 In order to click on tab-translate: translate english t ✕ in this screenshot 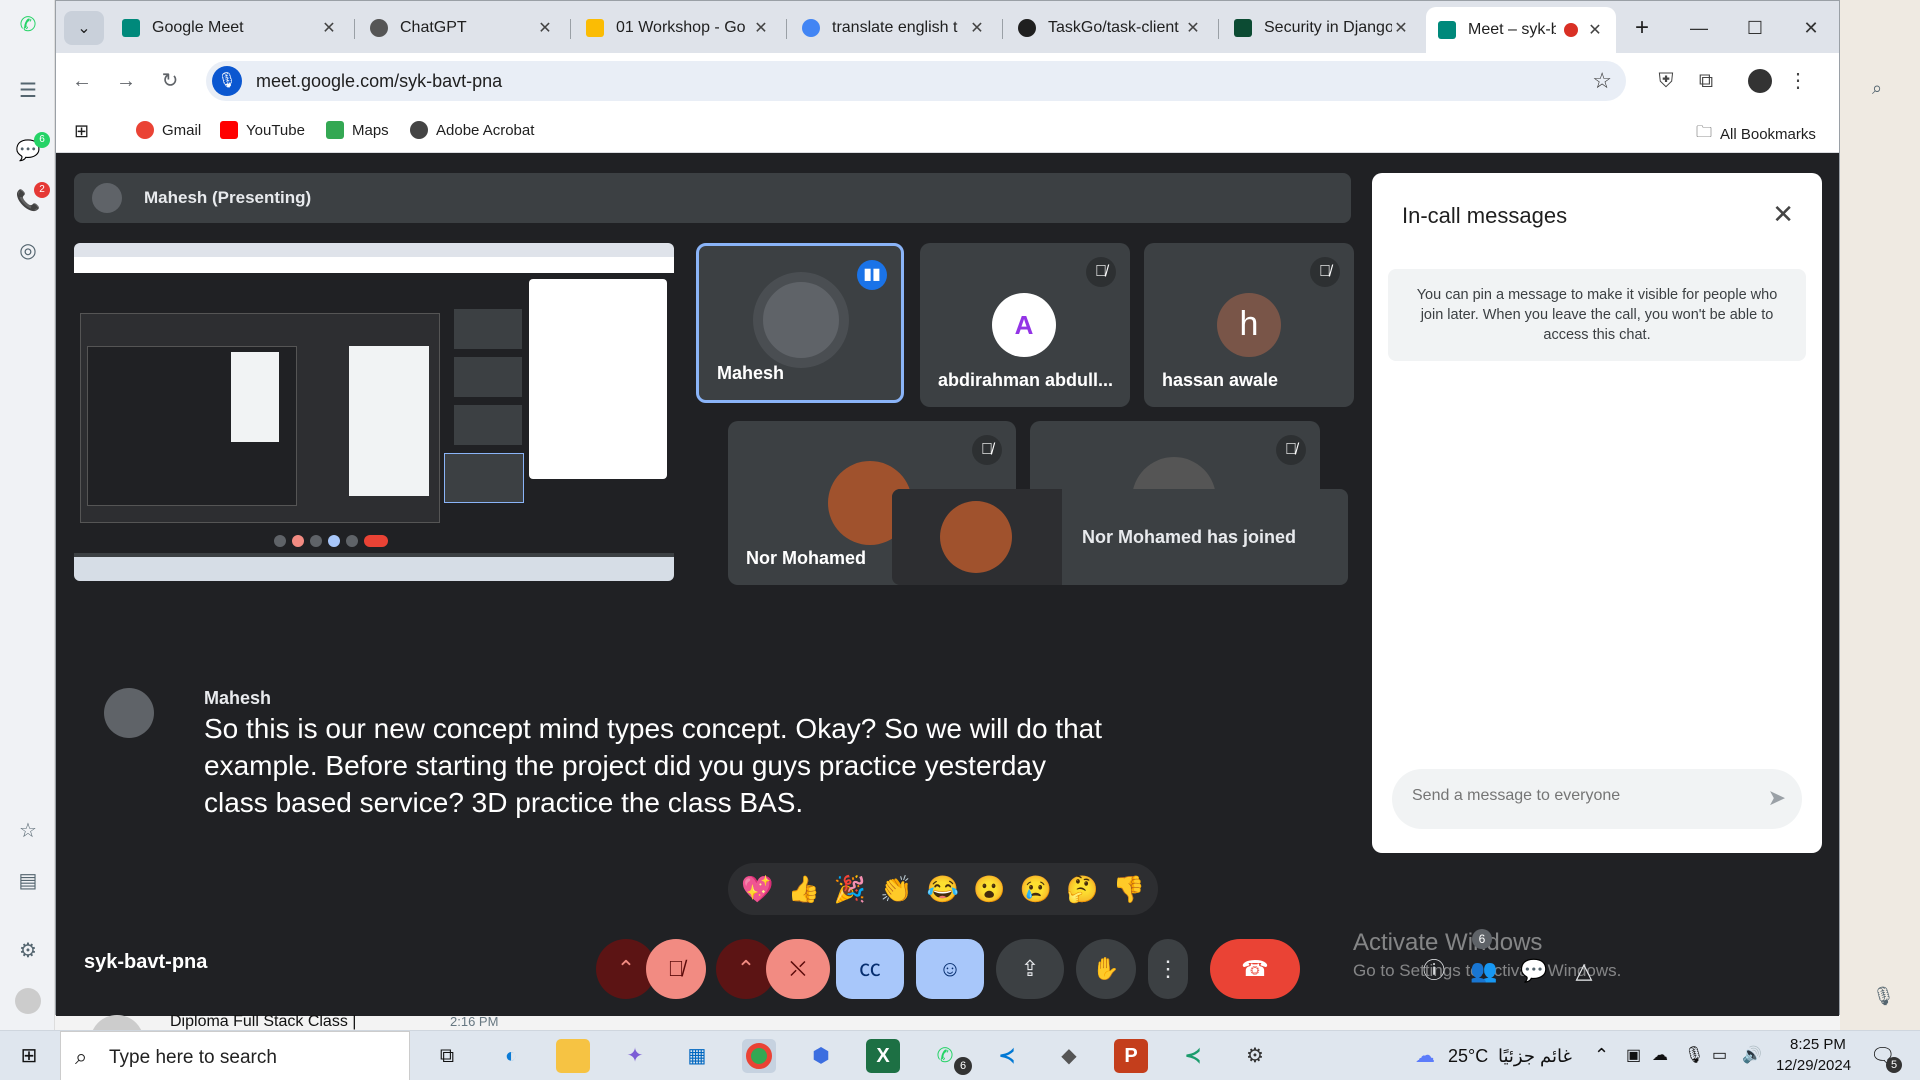, I will do `click(894, 28)`.